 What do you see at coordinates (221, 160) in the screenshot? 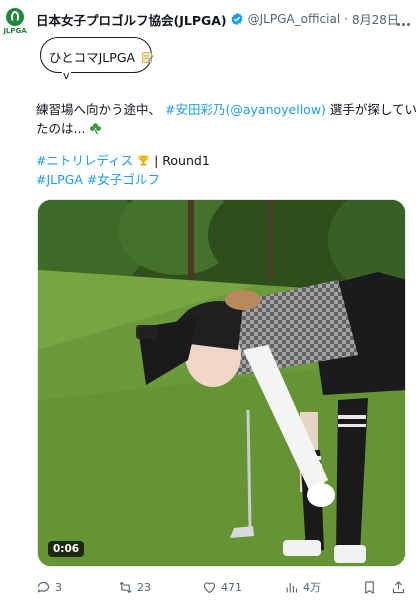
I see `text-line-3: #ニトリレディス | Round1` at bounding box center [221, 160].